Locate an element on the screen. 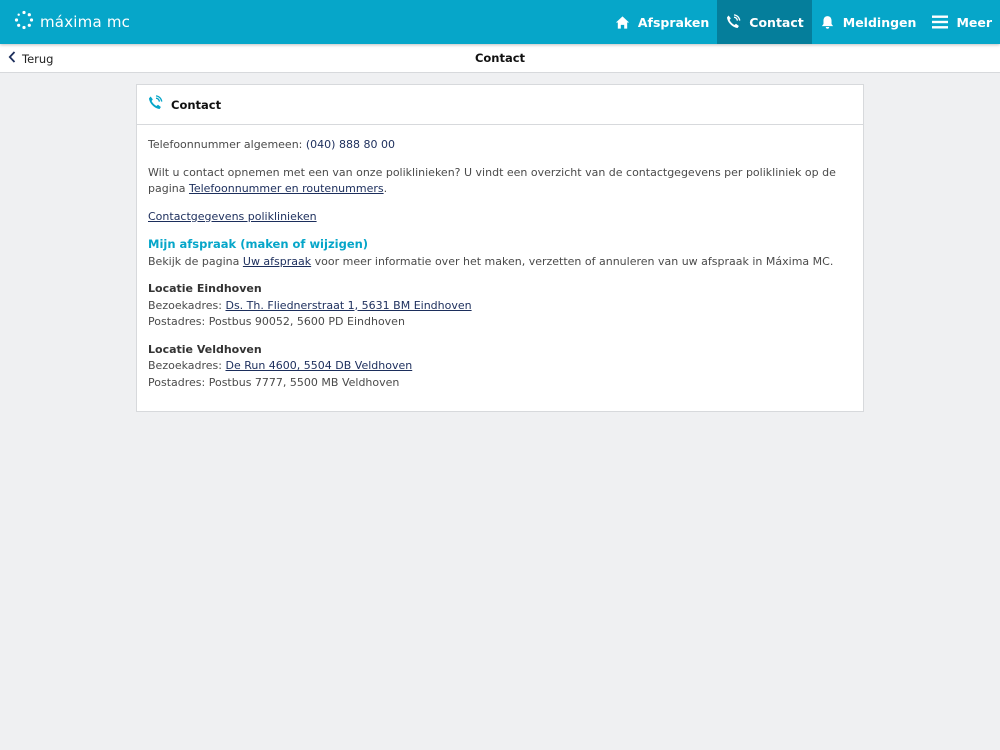 The image size is (1000, 750). postal-address: Postbus 7777, 5500 MB Veldhoven is located at coordinates (304, 382).